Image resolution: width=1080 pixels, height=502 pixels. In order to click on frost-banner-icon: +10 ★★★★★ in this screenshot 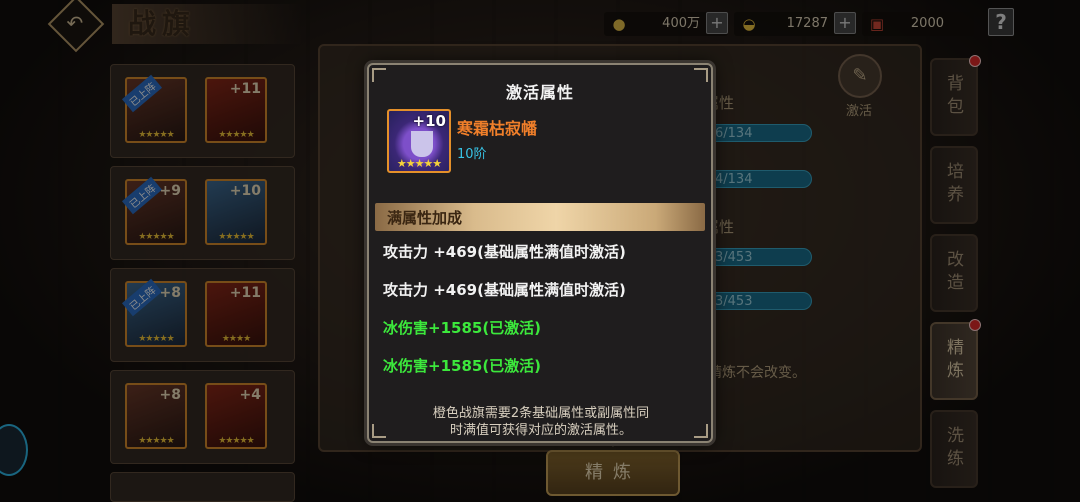, I will do `click(419, 141)`.